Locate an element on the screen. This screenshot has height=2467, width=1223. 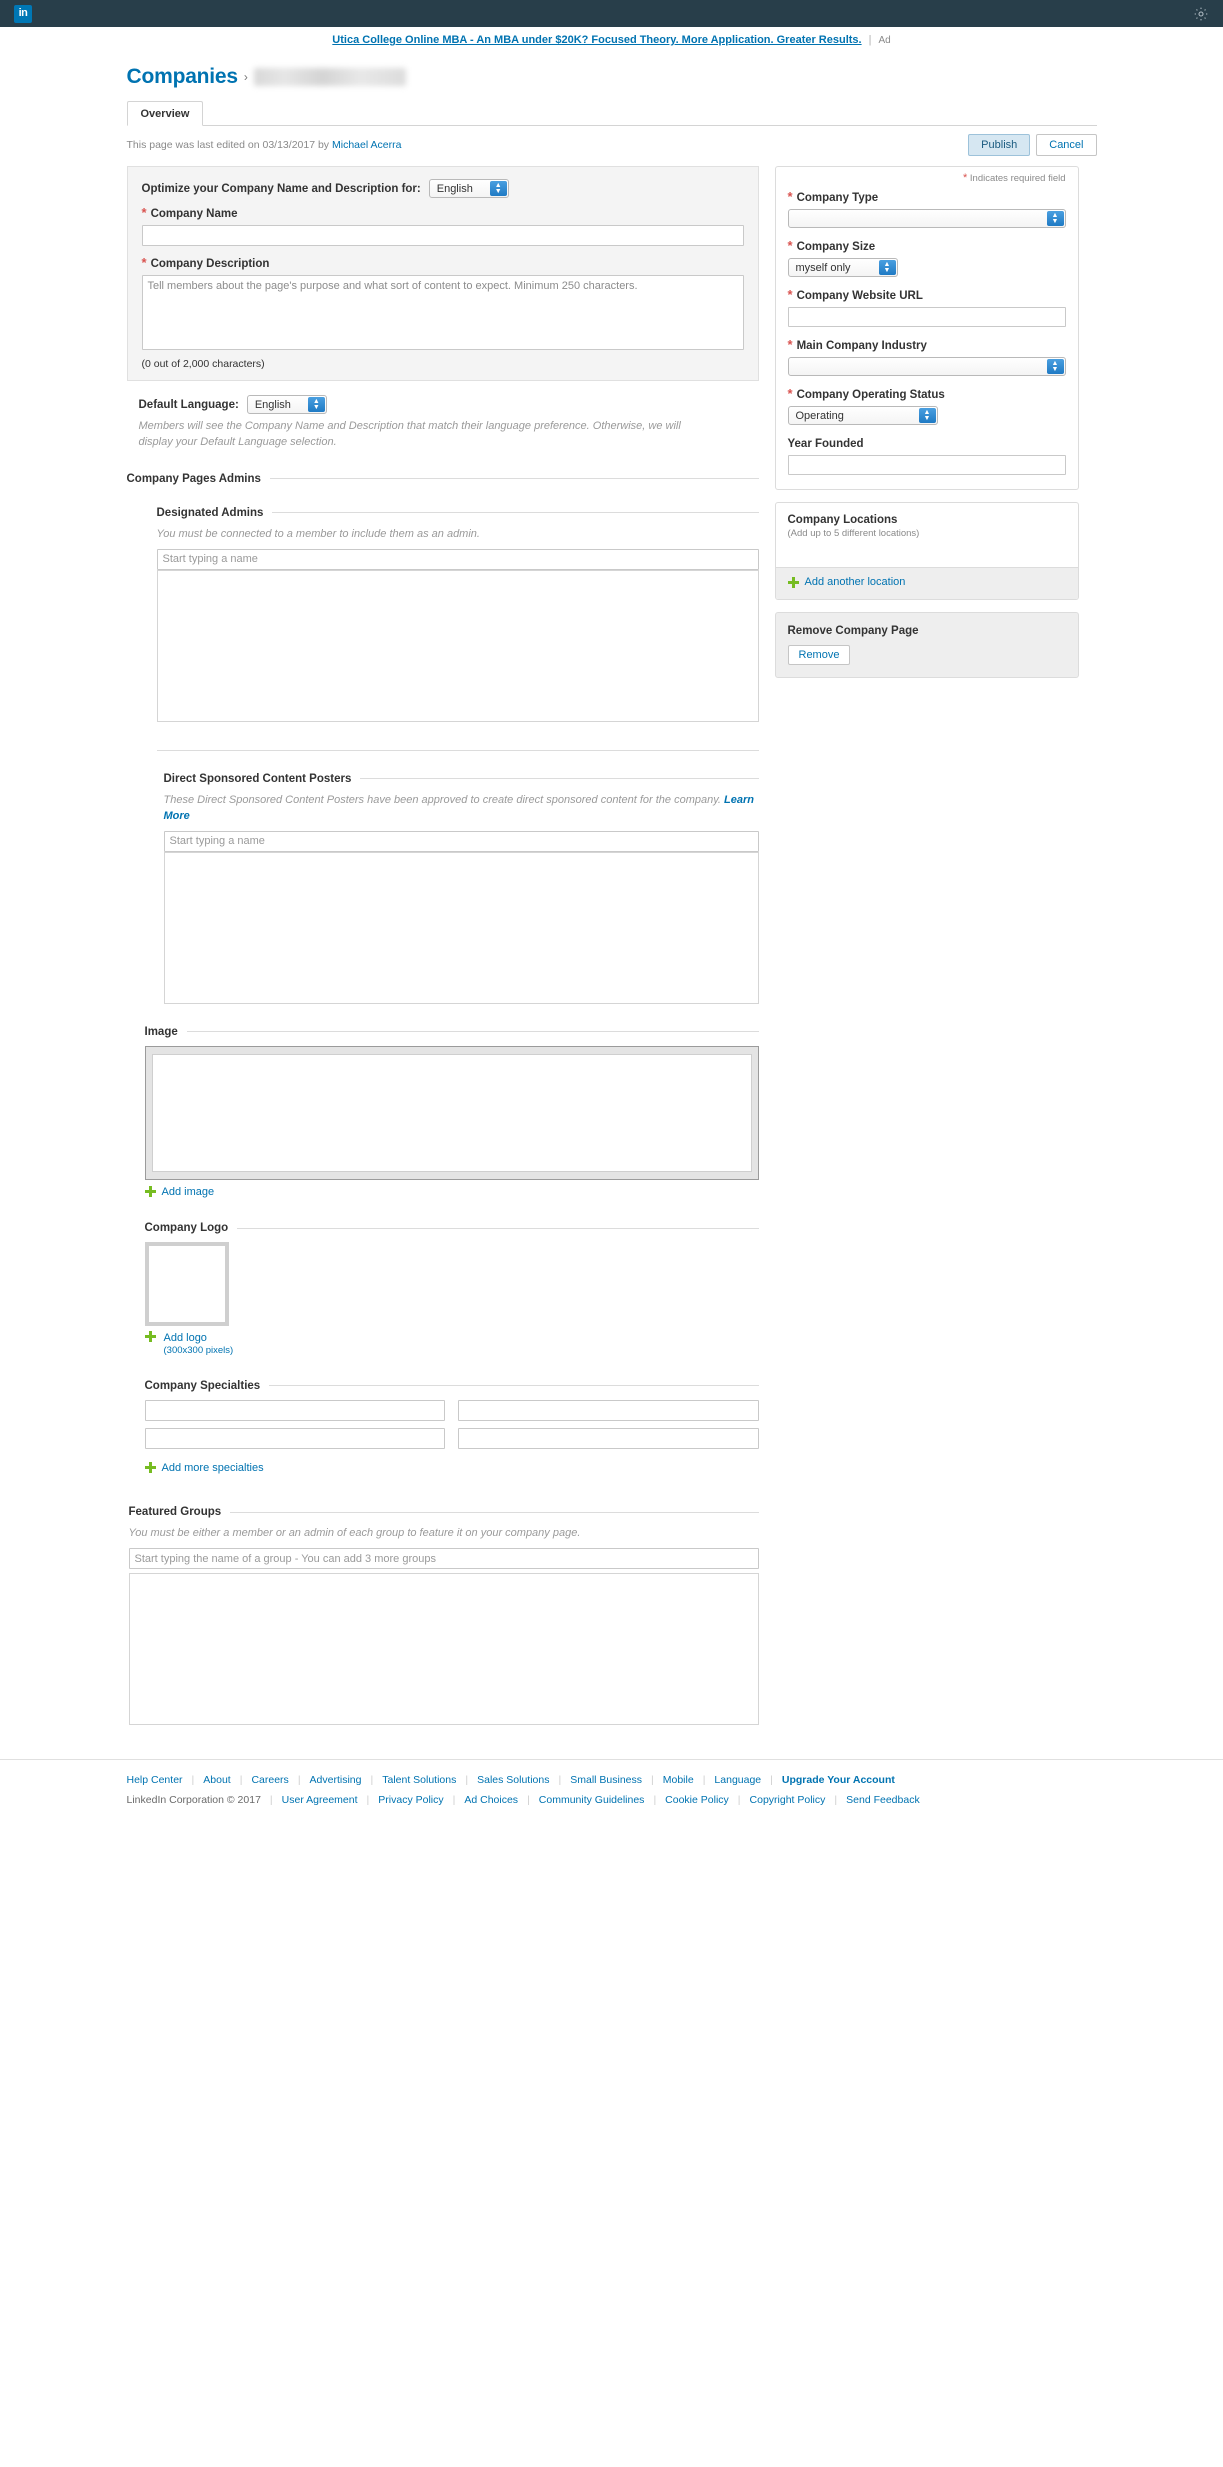
logo-title: Company Logo is located at coordinates (186, 1228).